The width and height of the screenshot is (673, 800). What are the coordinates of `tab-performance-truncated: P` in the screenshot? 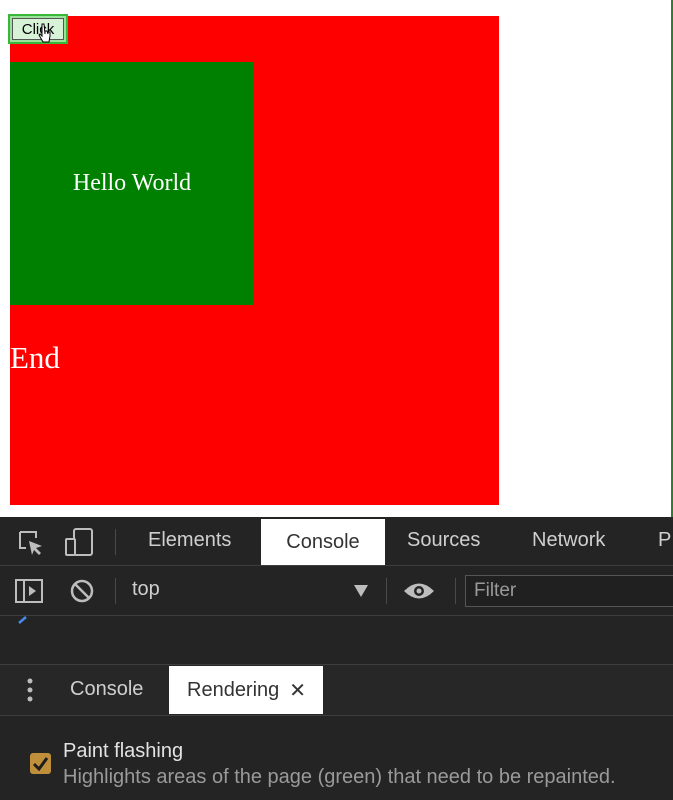 It's located at (664, 540).